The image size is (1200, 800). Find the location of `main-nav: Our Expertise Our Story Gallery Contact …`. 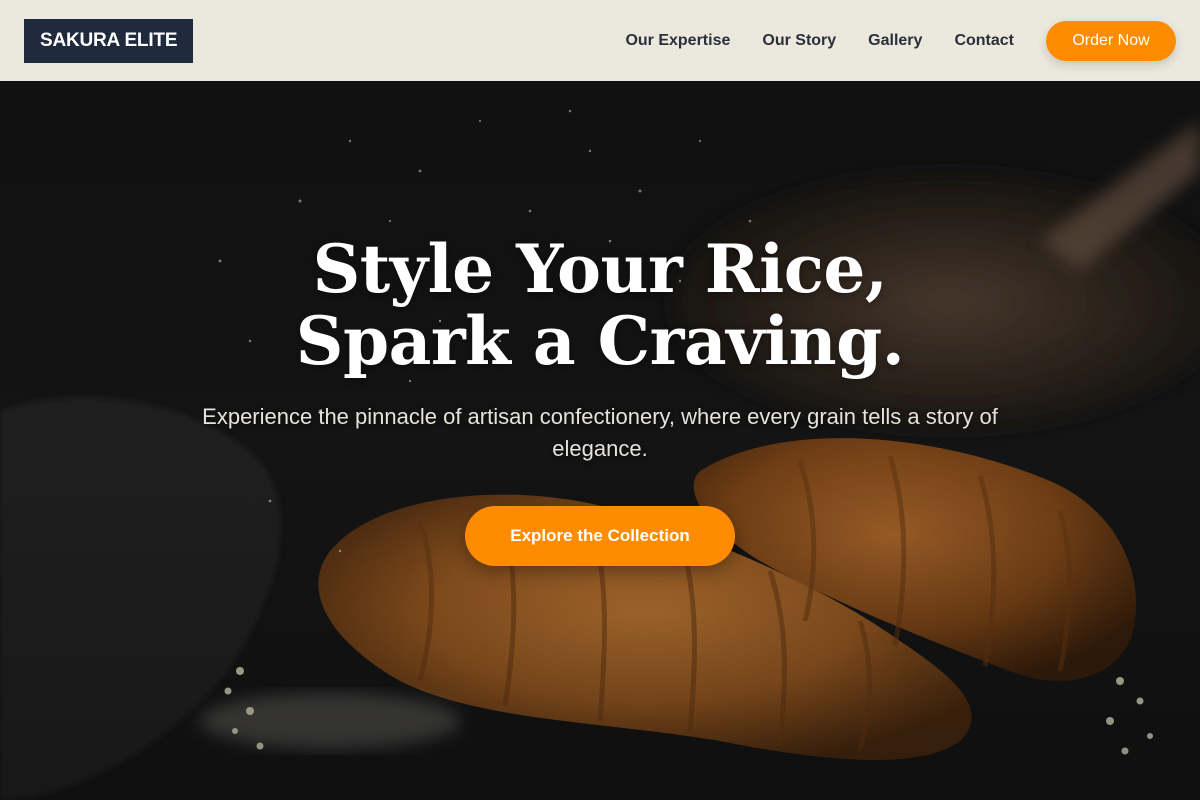

main-nav: Our Expertise Our Story Gallery Contact … is located at coordinates (900, 40).